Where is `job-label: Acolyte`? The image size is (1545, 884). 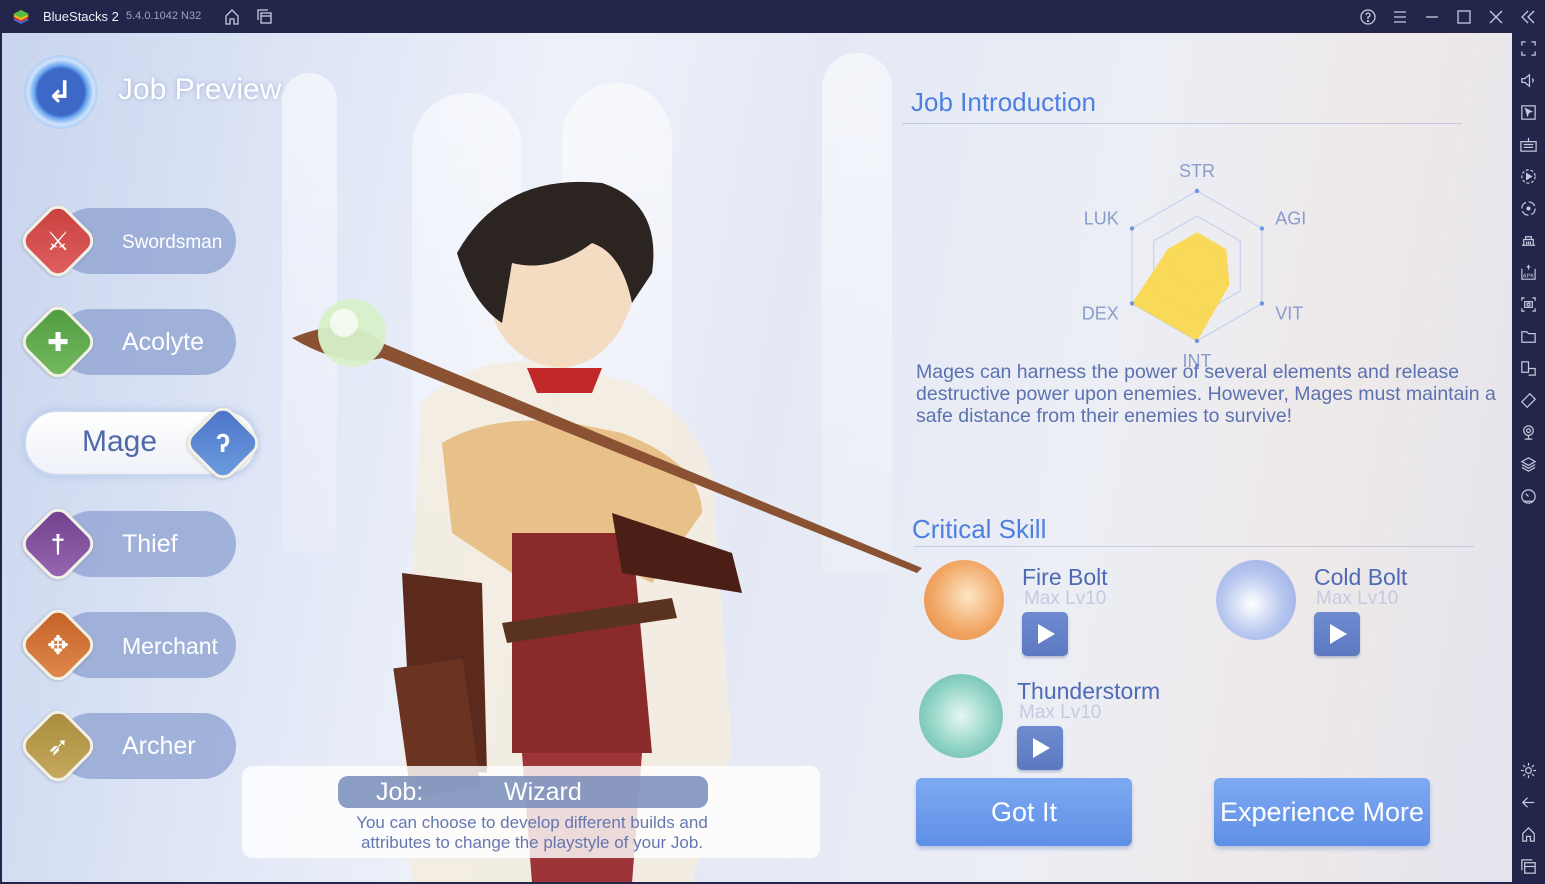 job-label: Acolyte is located at coordinates (163, 342).